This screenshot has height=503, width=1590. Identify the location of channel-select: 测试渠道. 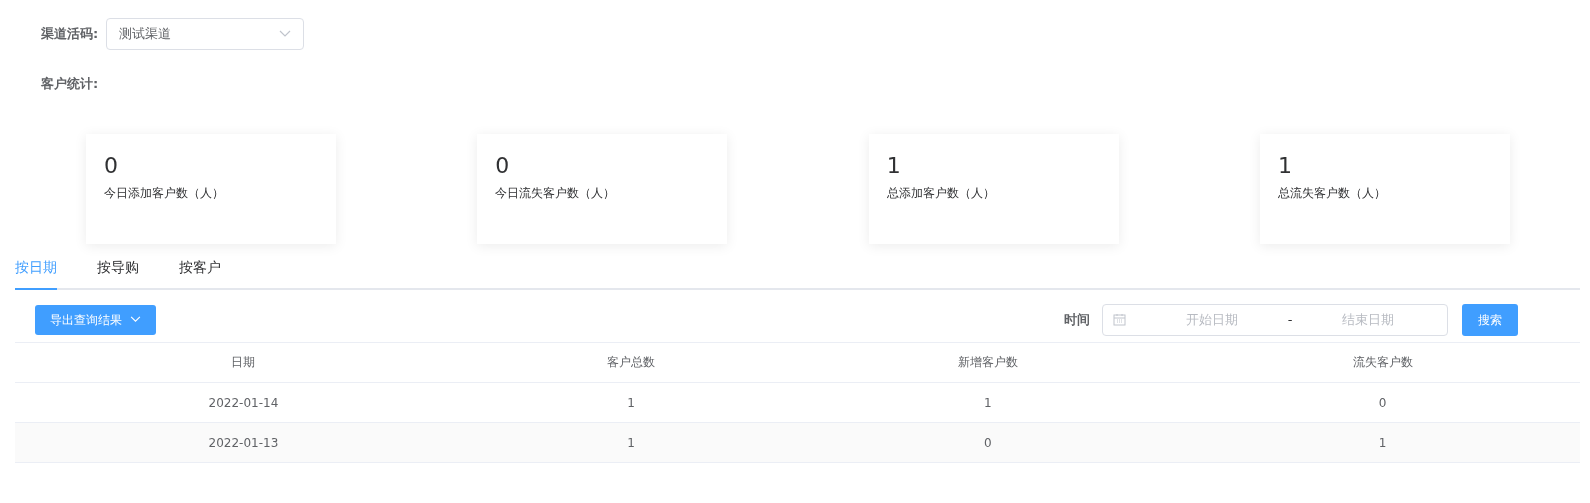
(205, 34).